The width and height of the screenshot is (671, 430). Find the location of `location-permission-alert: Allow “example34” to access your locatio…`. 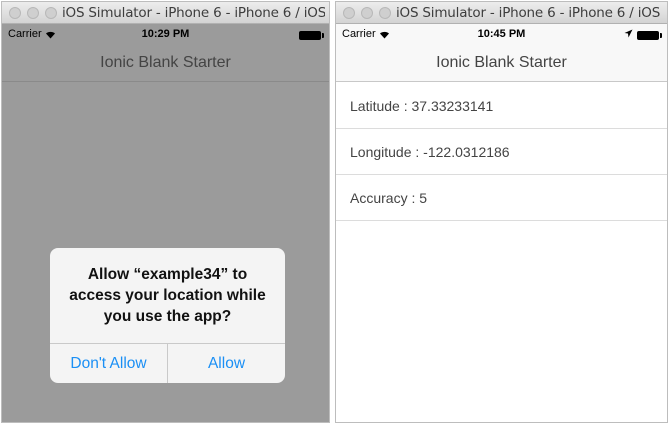

location-permission-alert: Allow “example34” to access your locatio… is located at coordinates (167, 315).